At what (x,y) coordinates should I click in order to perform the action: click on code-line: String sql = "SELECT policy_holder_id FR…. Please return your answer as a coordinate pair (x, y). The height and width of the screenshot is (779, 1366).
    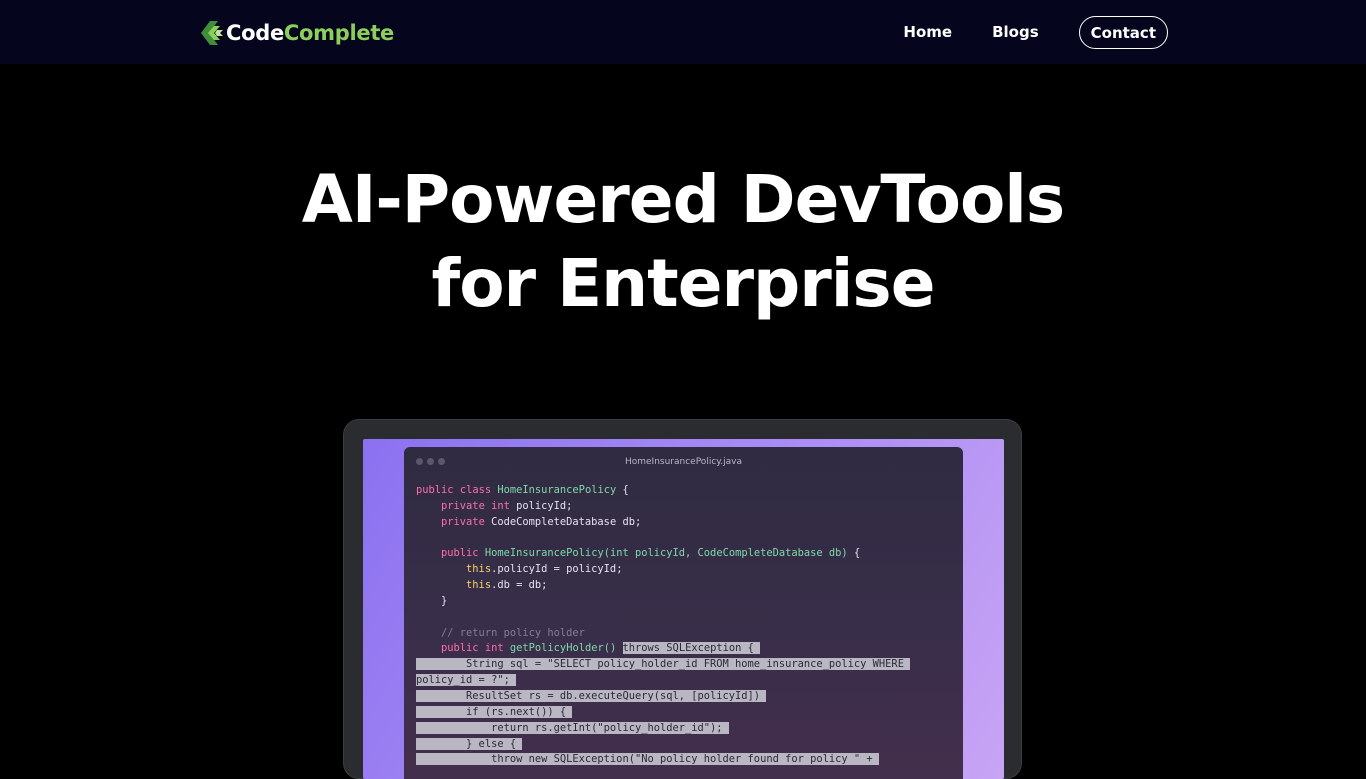
    Looking at the image, I should click on (663, 664).